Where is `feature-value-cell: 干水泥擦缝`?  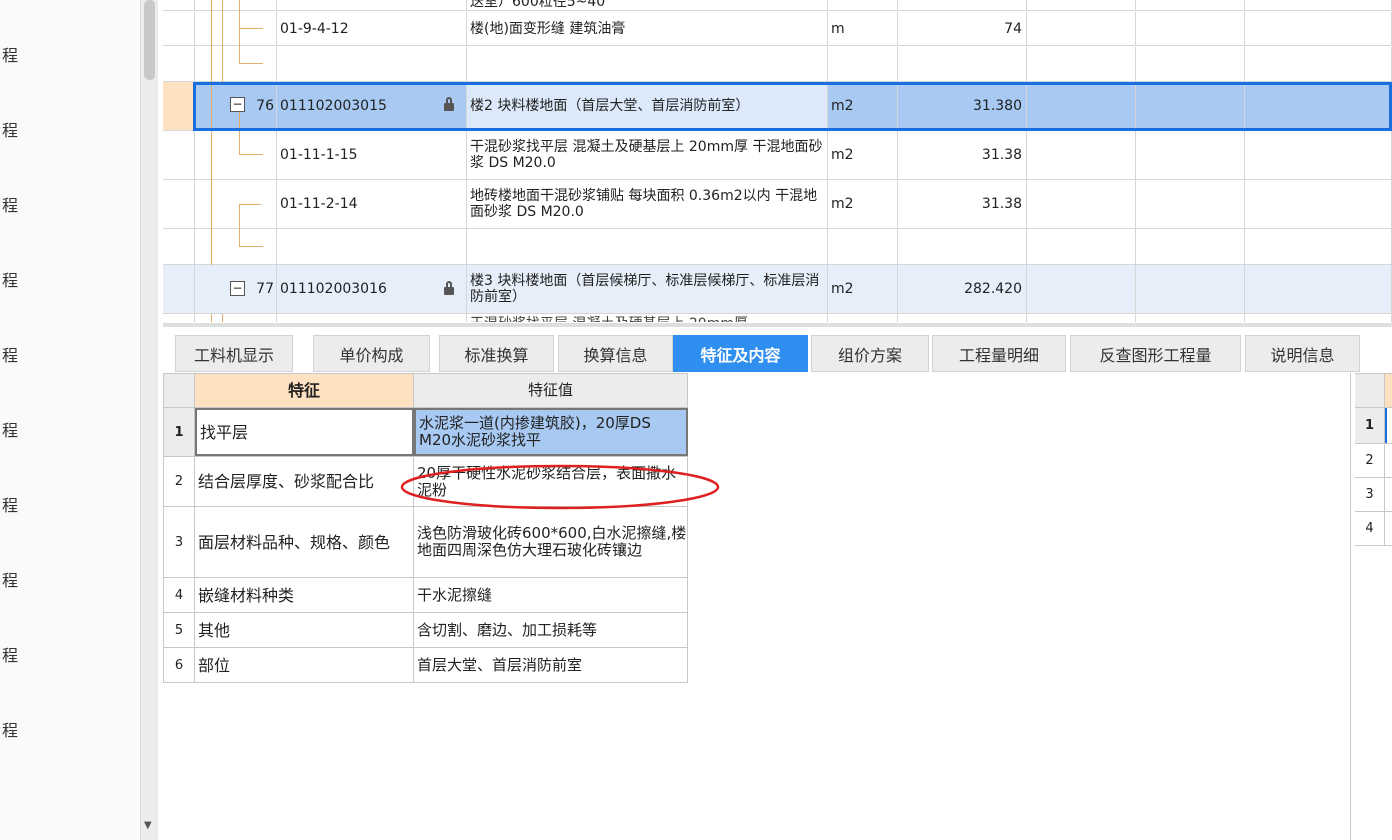 feature-value-cell: 干水泥擦缝 is located at coordinates (551, 595).